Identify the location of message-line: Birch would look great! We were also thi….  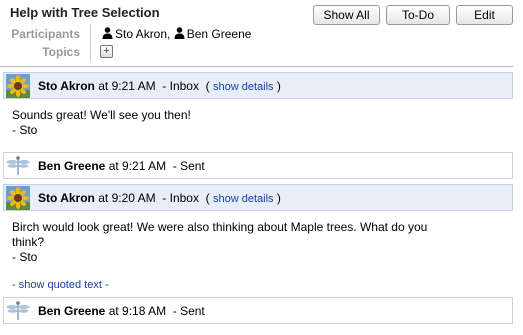
(220, 227).